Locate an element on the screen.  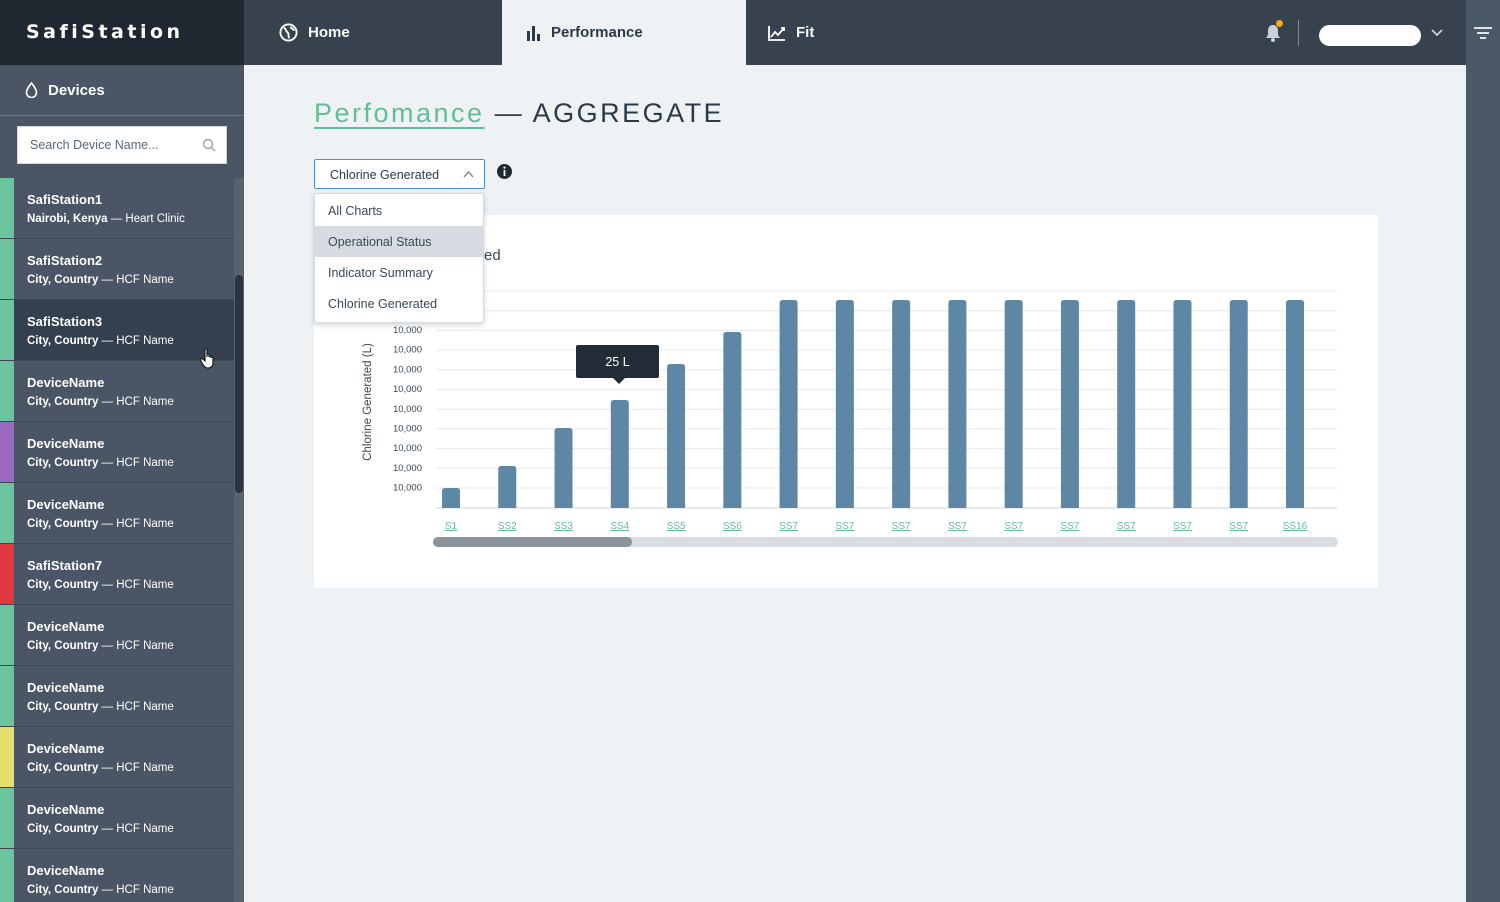
x-tick-label: SS5 is located at coordinates (676, 526).